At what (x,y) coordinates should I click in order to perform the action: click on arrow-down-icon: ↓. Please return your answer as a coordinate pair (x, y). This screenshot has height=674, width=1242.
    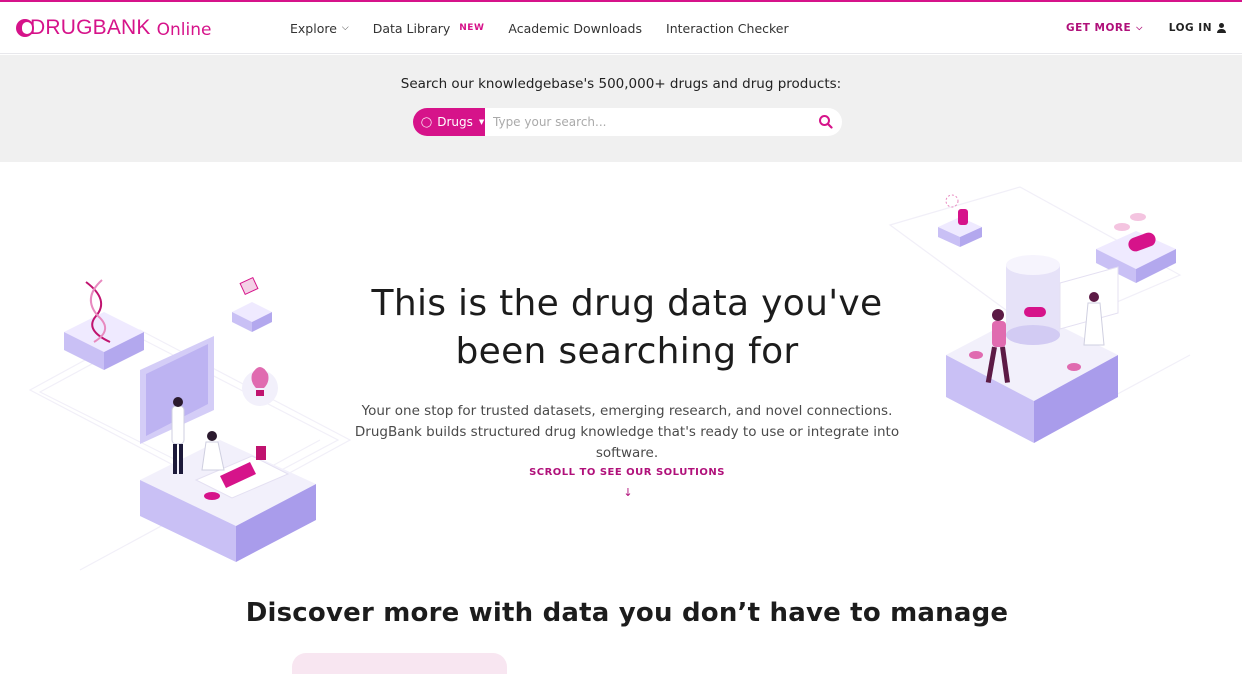
    Looking at the image, I should click on (628, 492).